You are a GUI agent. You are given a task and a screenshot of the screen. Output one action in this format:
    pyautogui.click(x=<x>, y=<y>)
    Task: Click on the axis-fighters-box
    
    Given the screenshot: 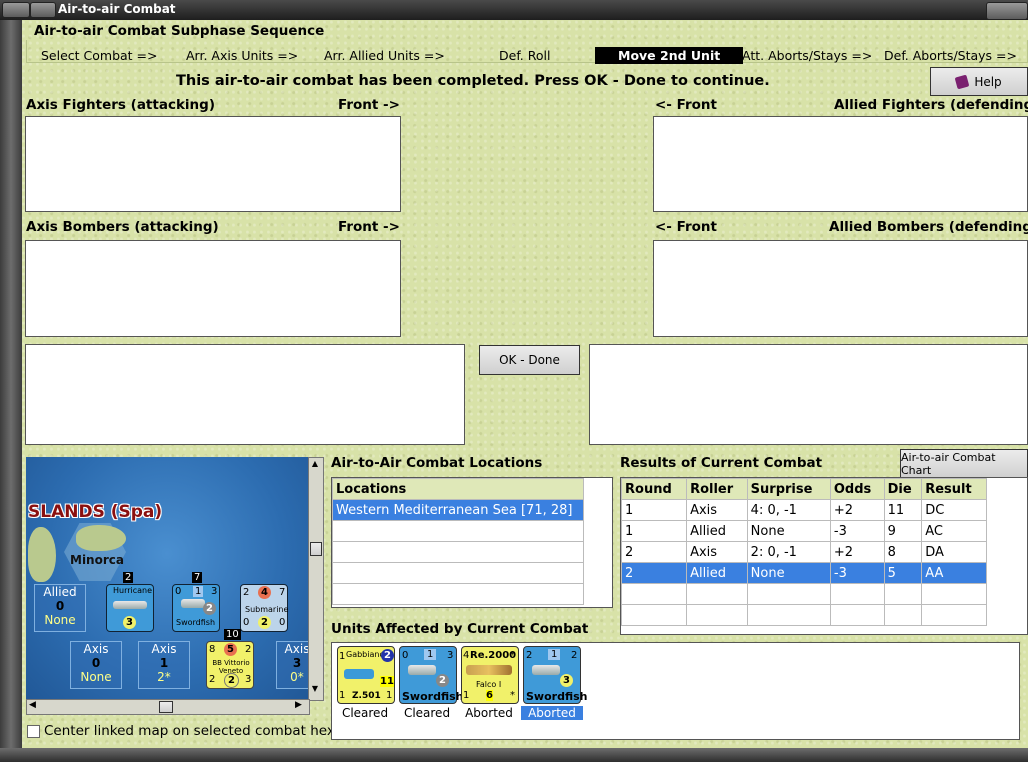 What is the action you would take?
    pyautogui.click(x=213, y=164)
    